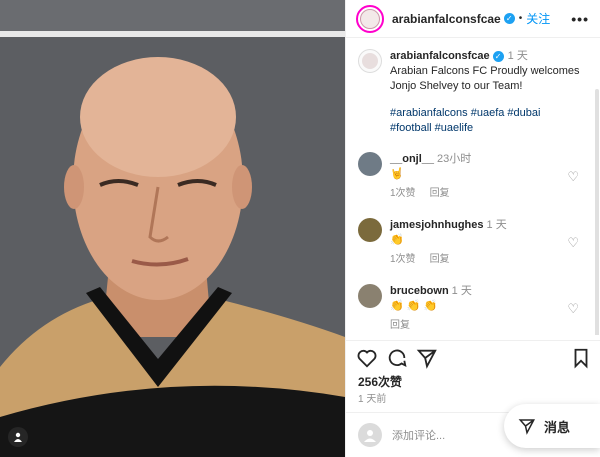  What do you see at coordinates (446, 19) in the screenshot?
I see `header-username: arabianfalconsfcae` at bounding box center [446, 19].